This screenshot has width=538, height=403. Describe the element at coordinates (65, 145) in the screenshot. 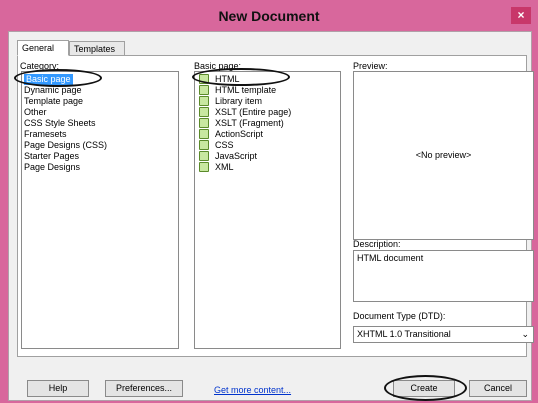

I see `category-item-page-designs-css: Page Designs (CSS)` at that location.